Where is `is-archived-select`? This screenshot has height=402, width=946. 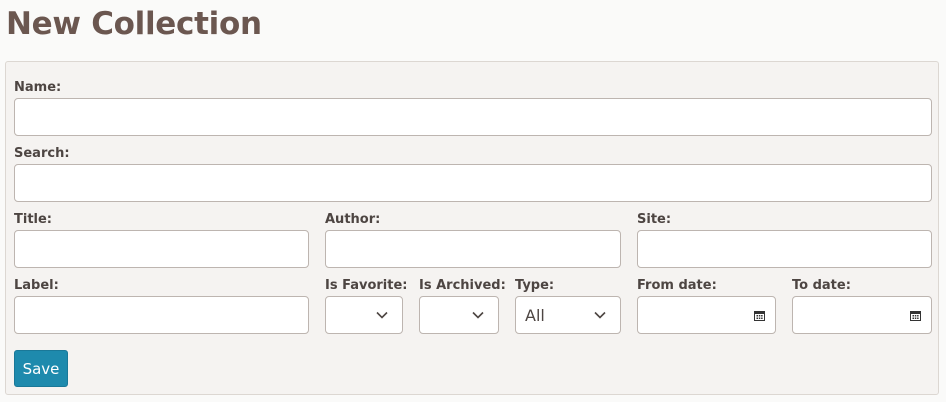 is-archived-select is located at coordinates (459, 315).